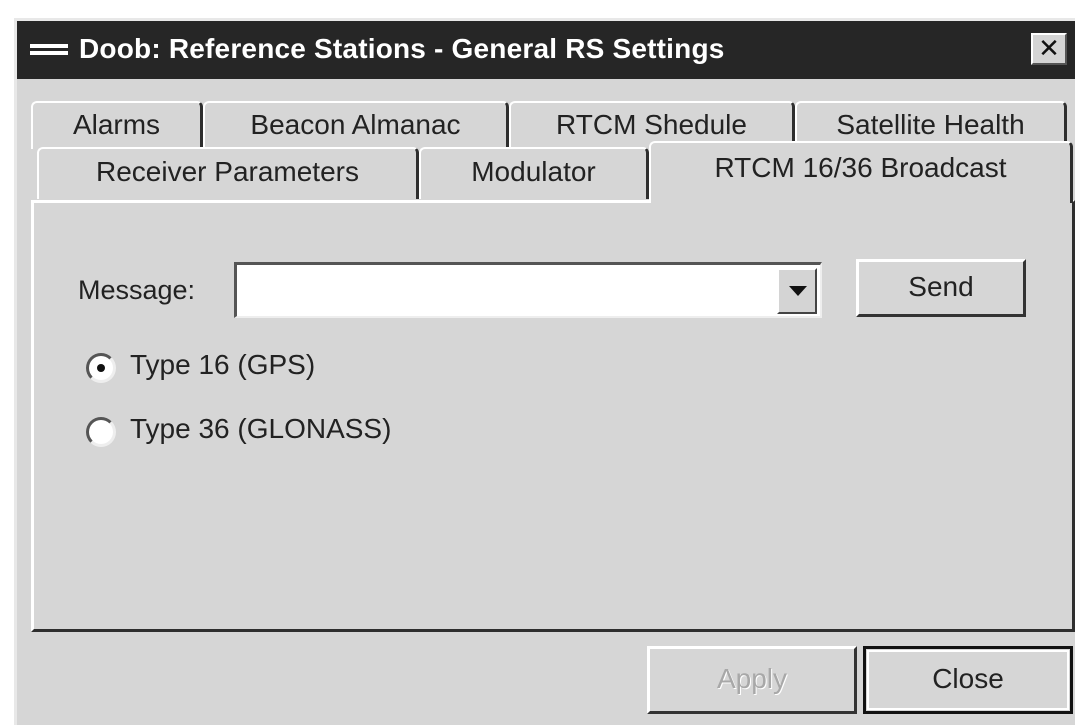 The image size is (1075, 725). I want to click on dropdown-button, so click(797, 291).